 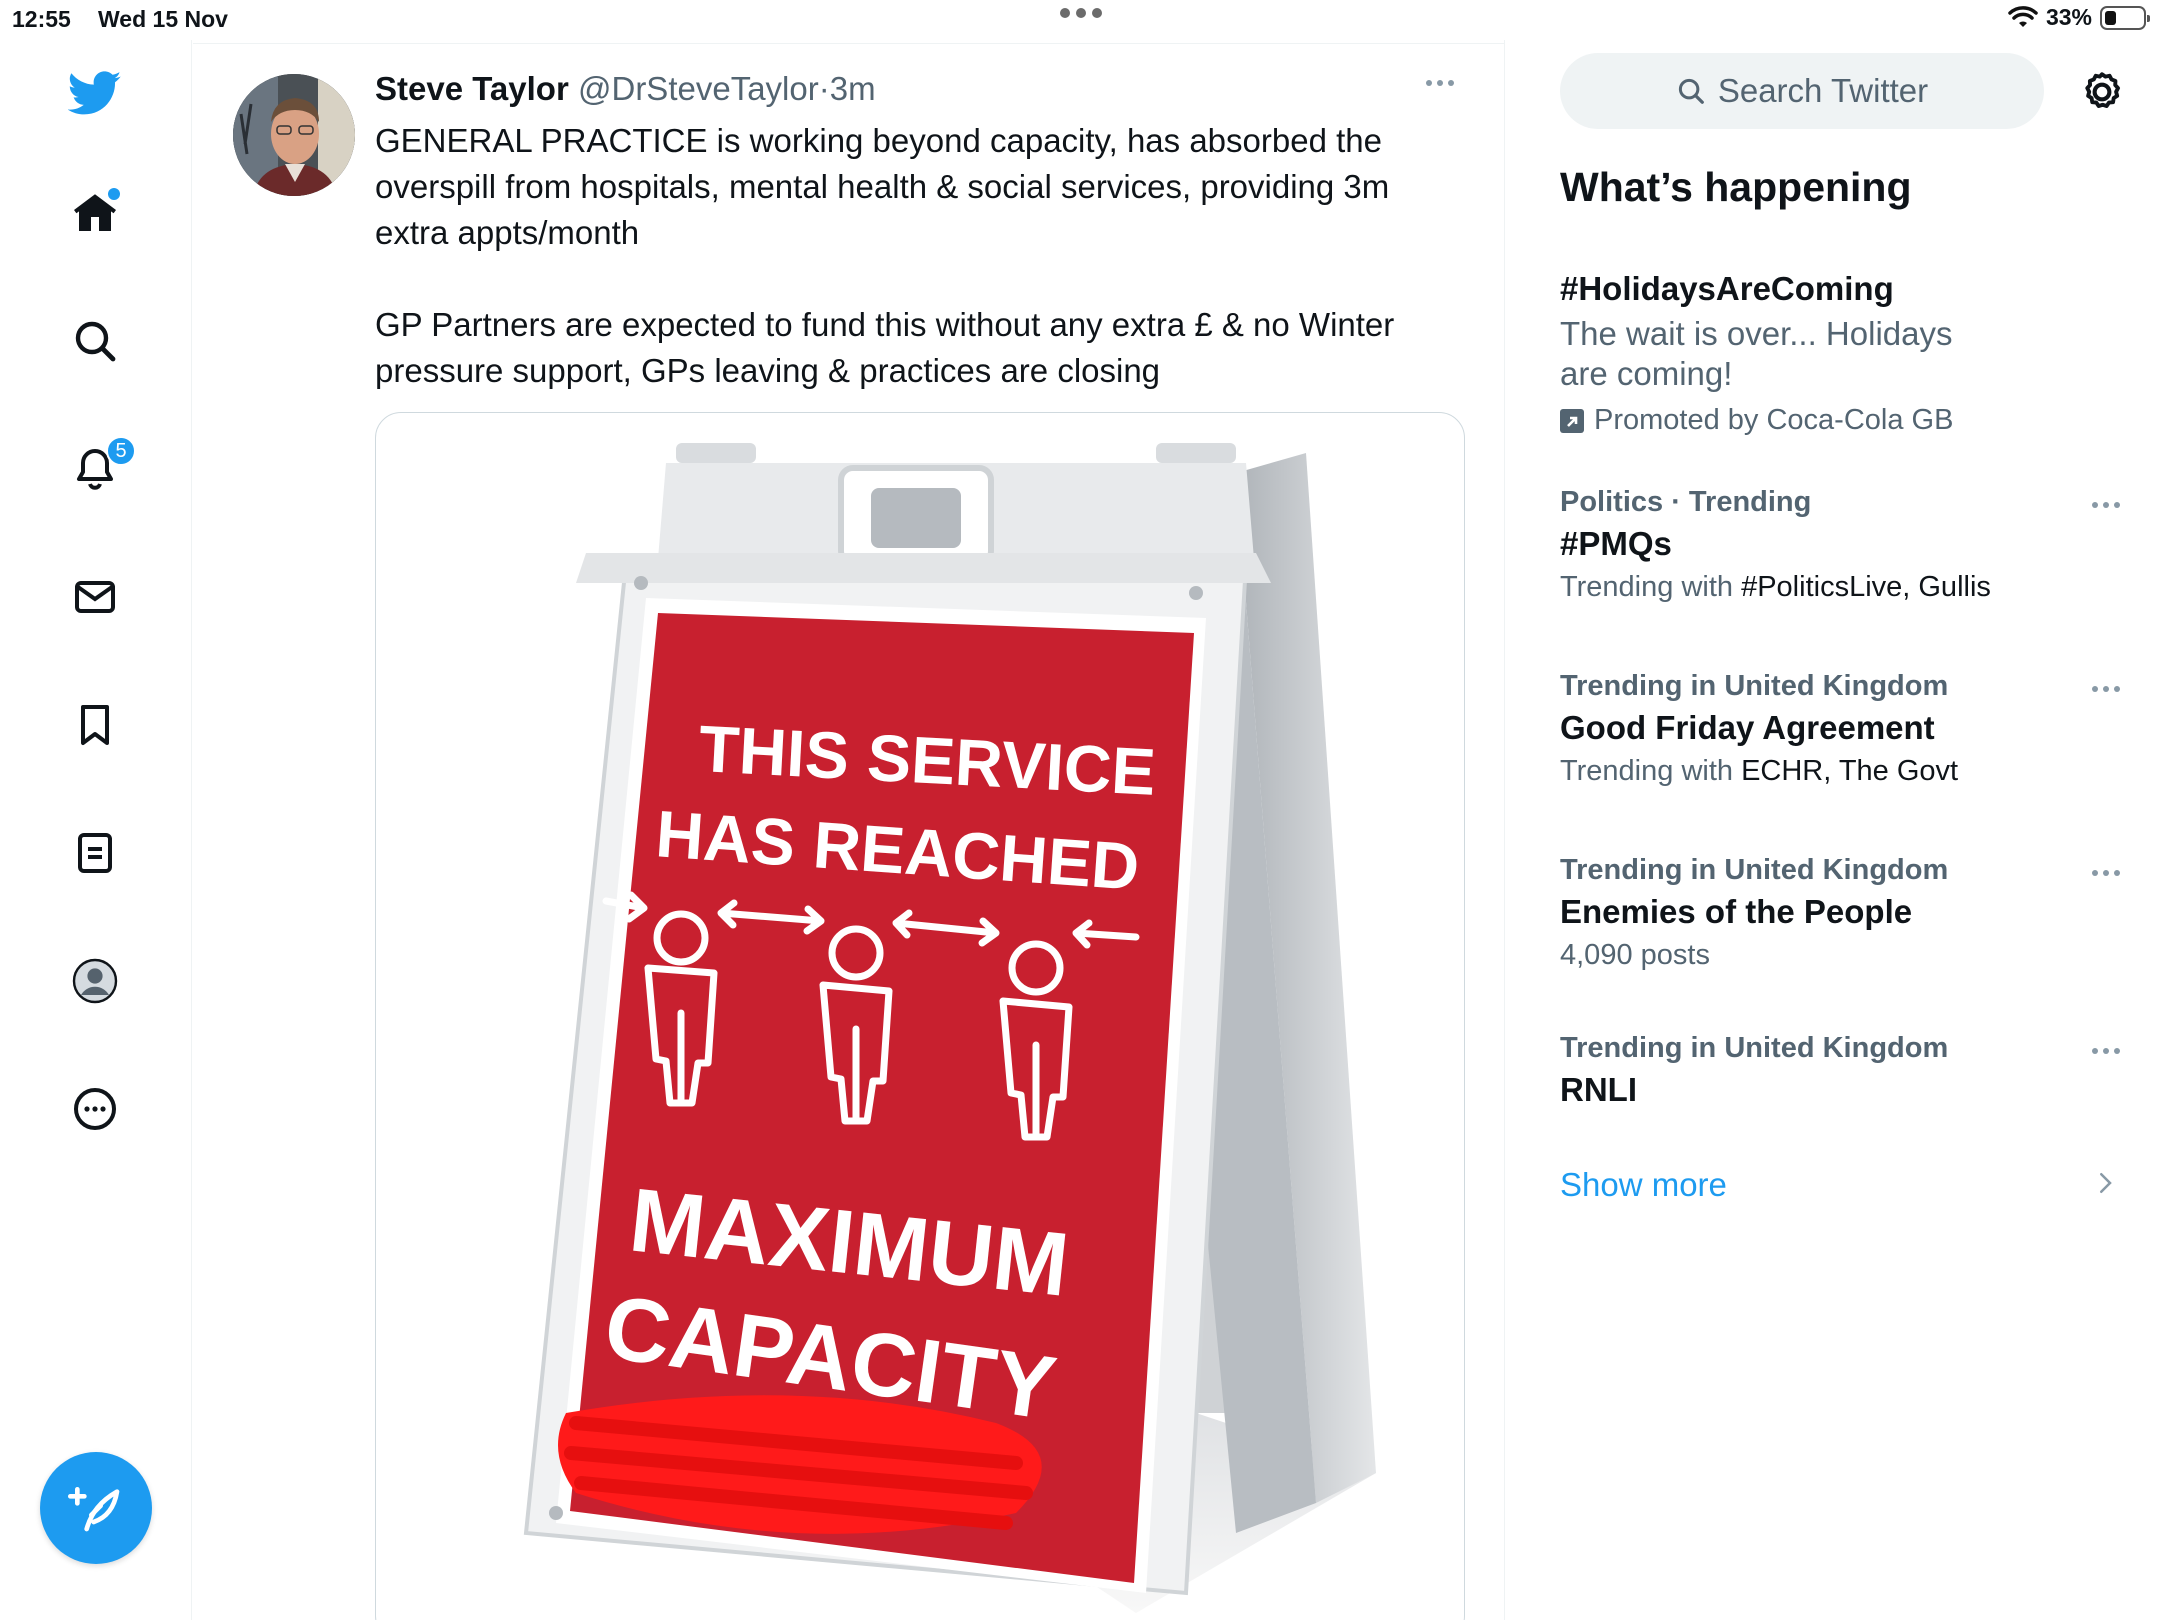 What do you see at coordinates (1572, 420) in the screenshot?
I see `promoted-icon` at bounding box center [1572, 420].